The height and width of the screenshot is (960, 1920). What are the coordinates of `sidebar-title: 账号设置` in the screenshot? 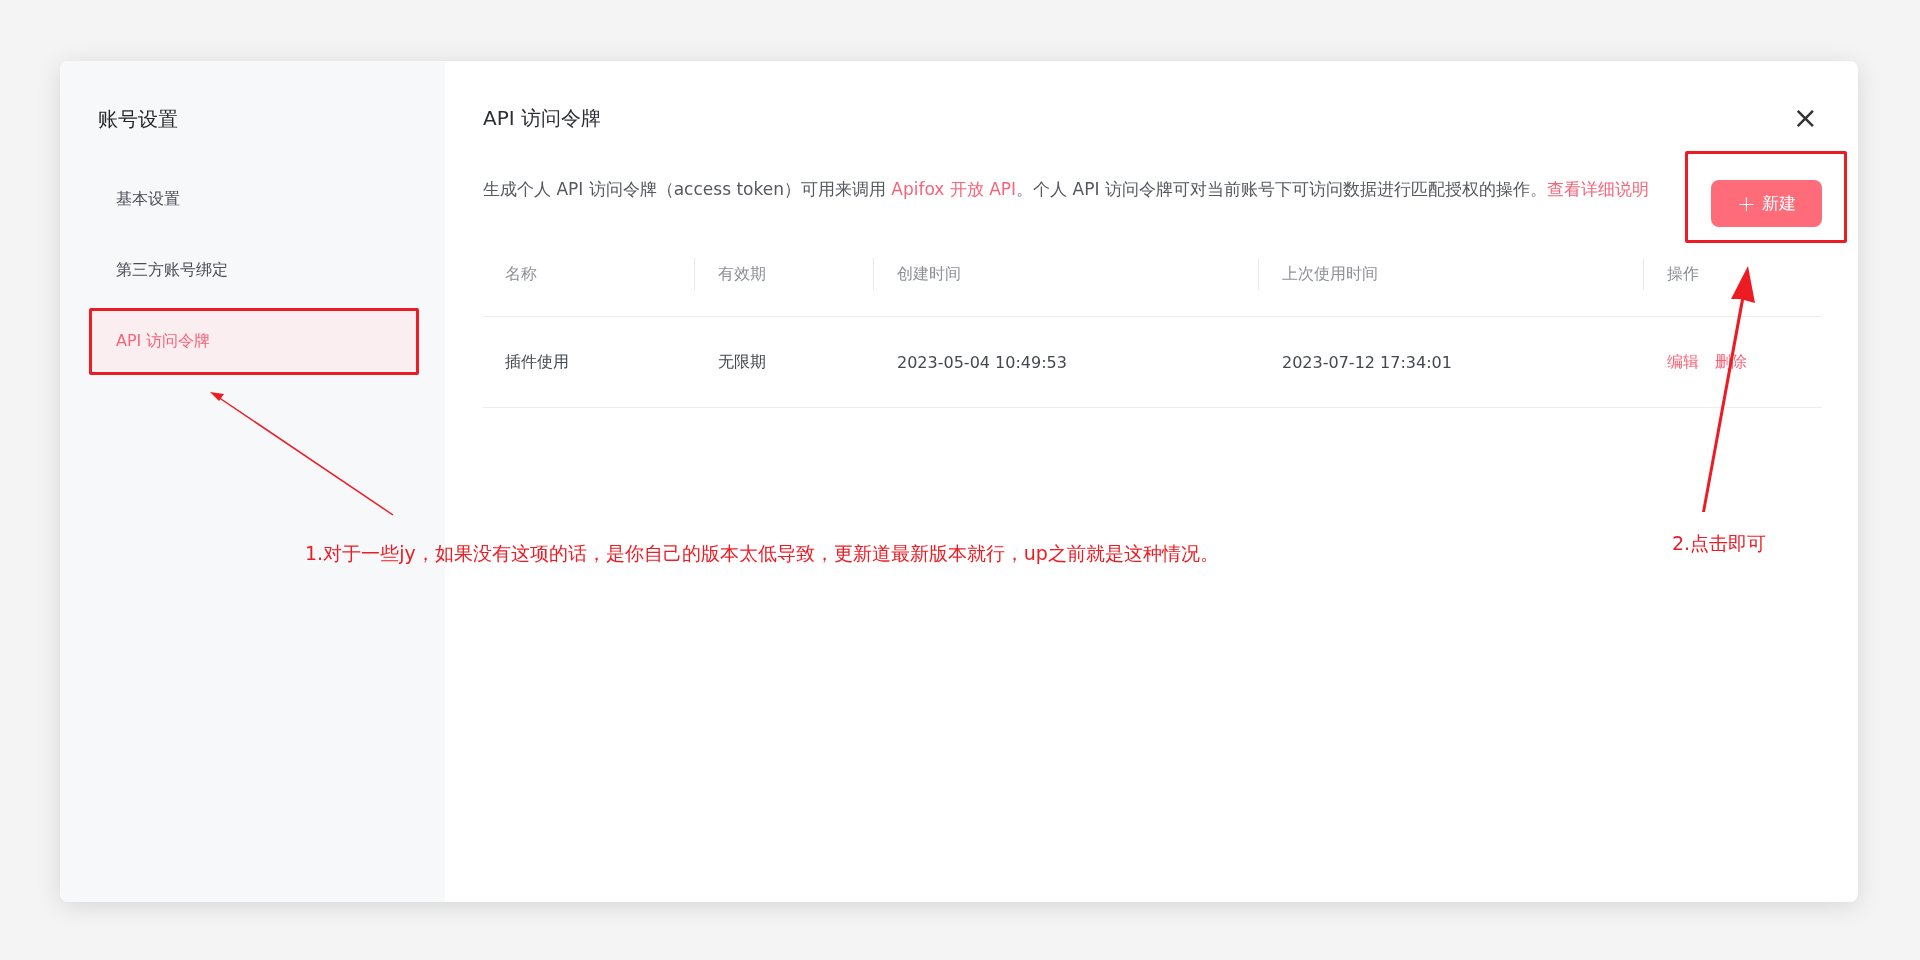 It's located at (138, 119).